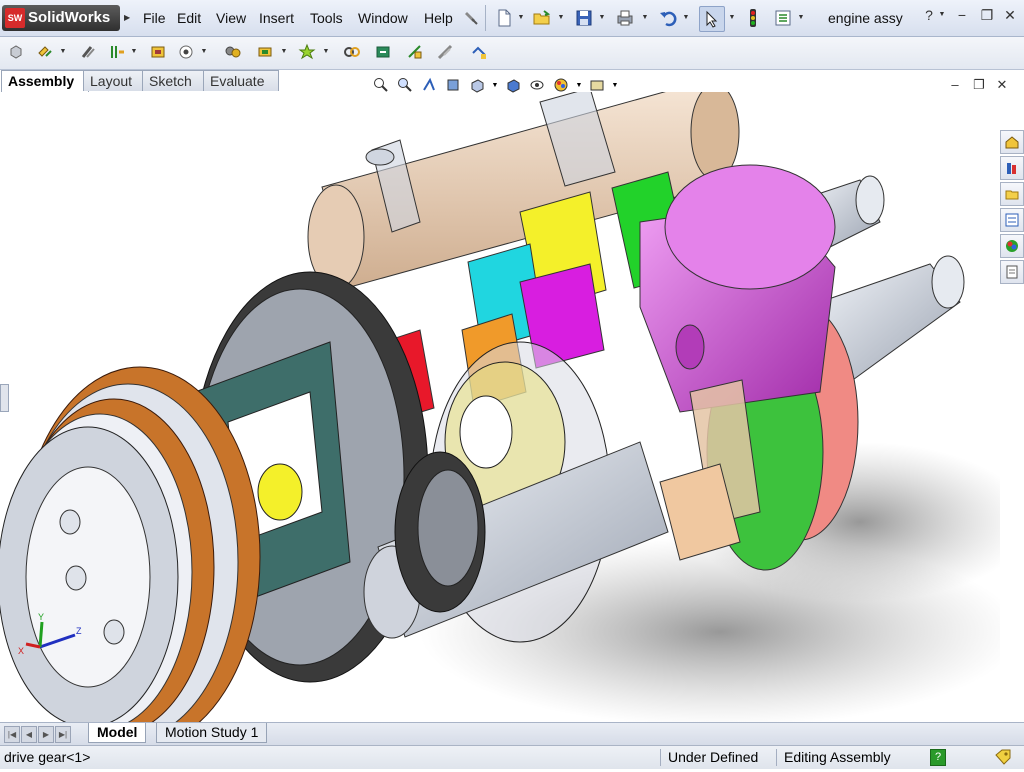  I want to click on feature-manager-expand-handle, so click(4, 398).